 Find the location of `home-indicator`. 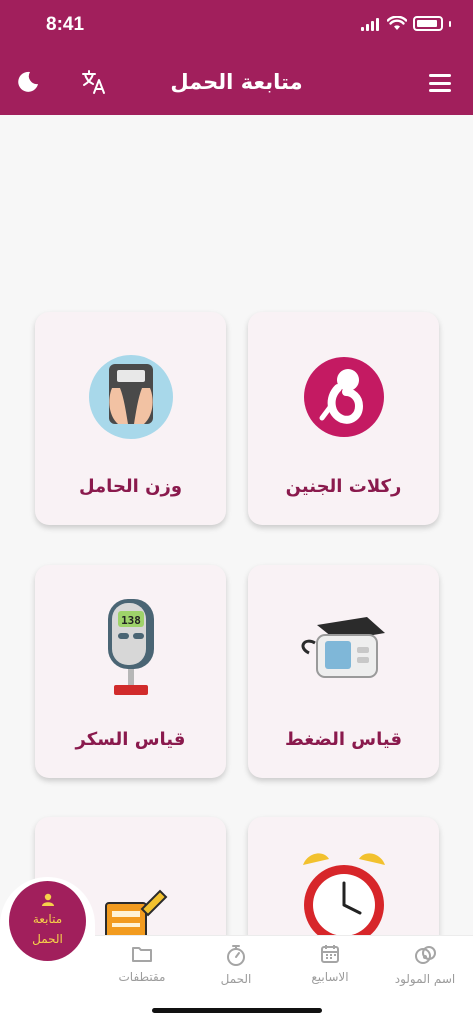

home-indicator is located at coordinates (237, 1010).